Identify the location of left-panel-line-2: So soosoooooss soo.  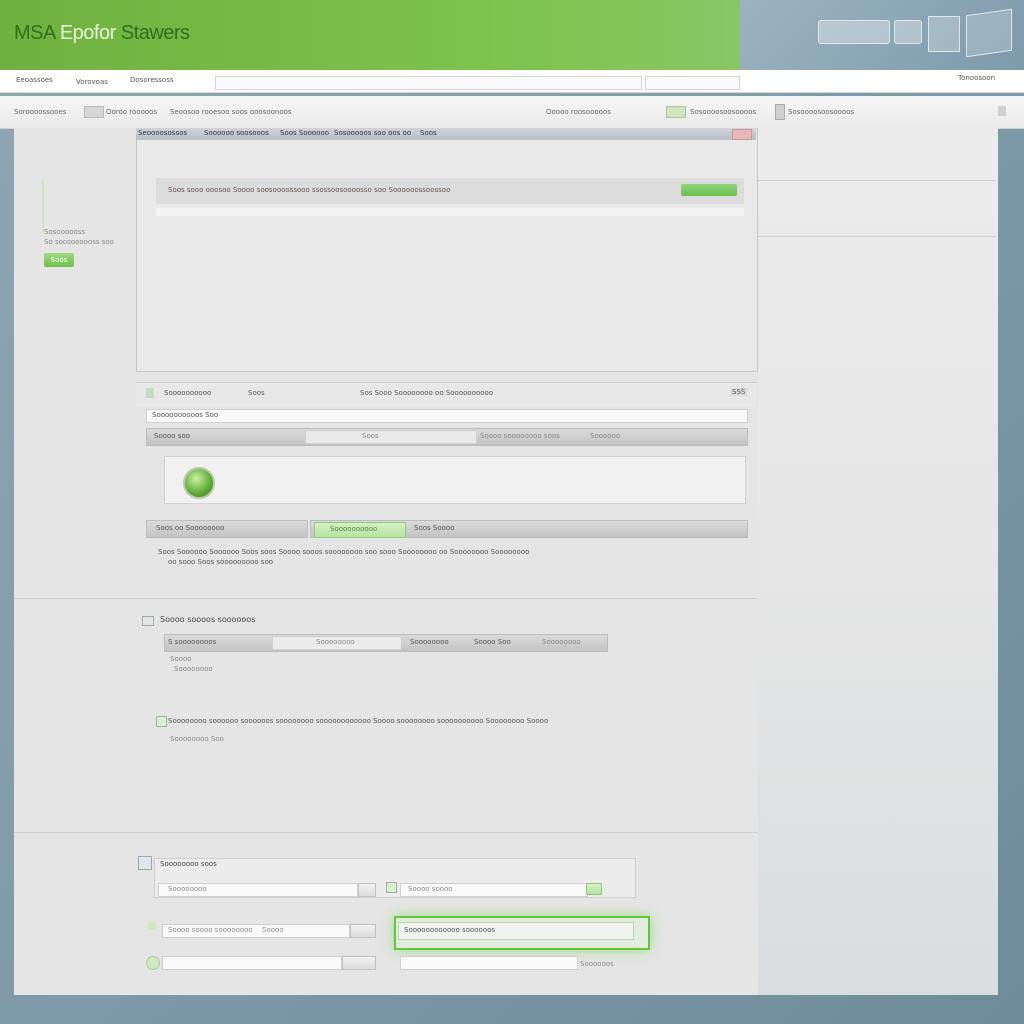
(79, 242).